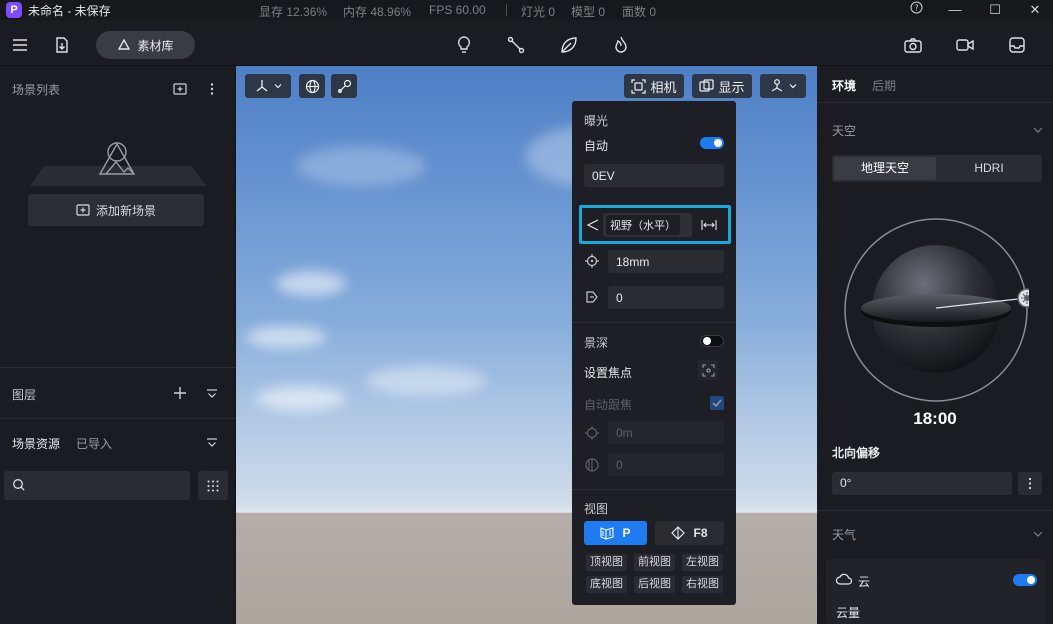 Image resolution: width=1053 pixels, height=624 pixels. I want to click on bottom-view-button: 底视图, so click(606, 584).